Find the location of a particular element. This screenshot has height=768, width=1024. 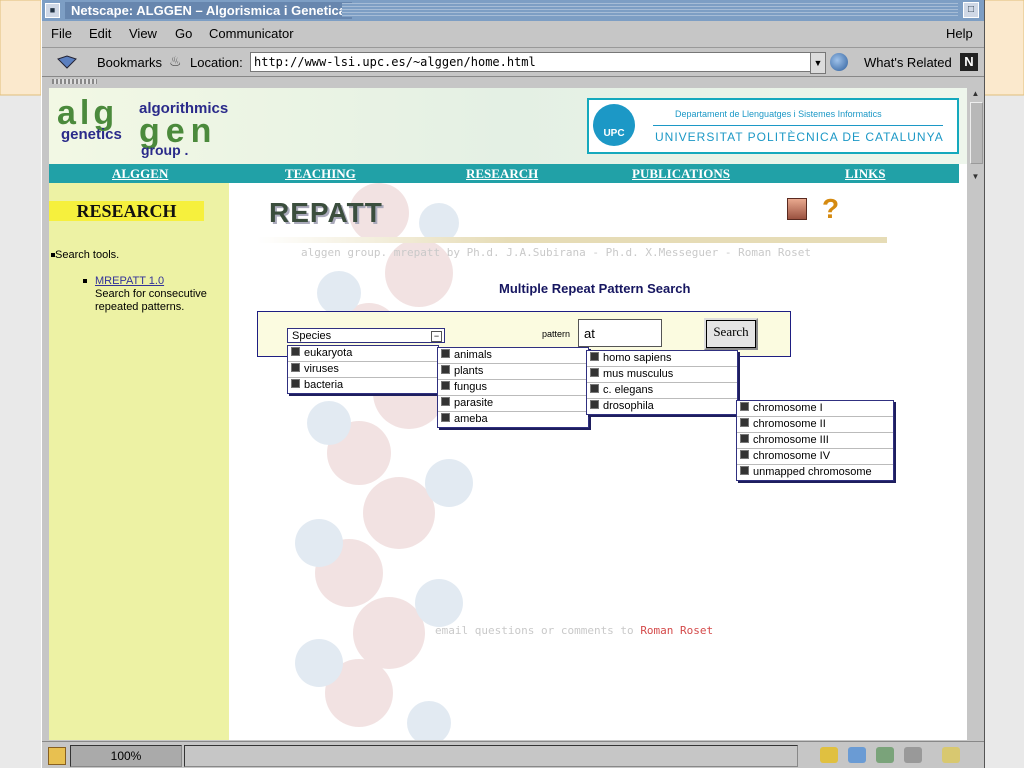

list-item-chromosome-ii: chromosome II is located at coordinates (815, 425).